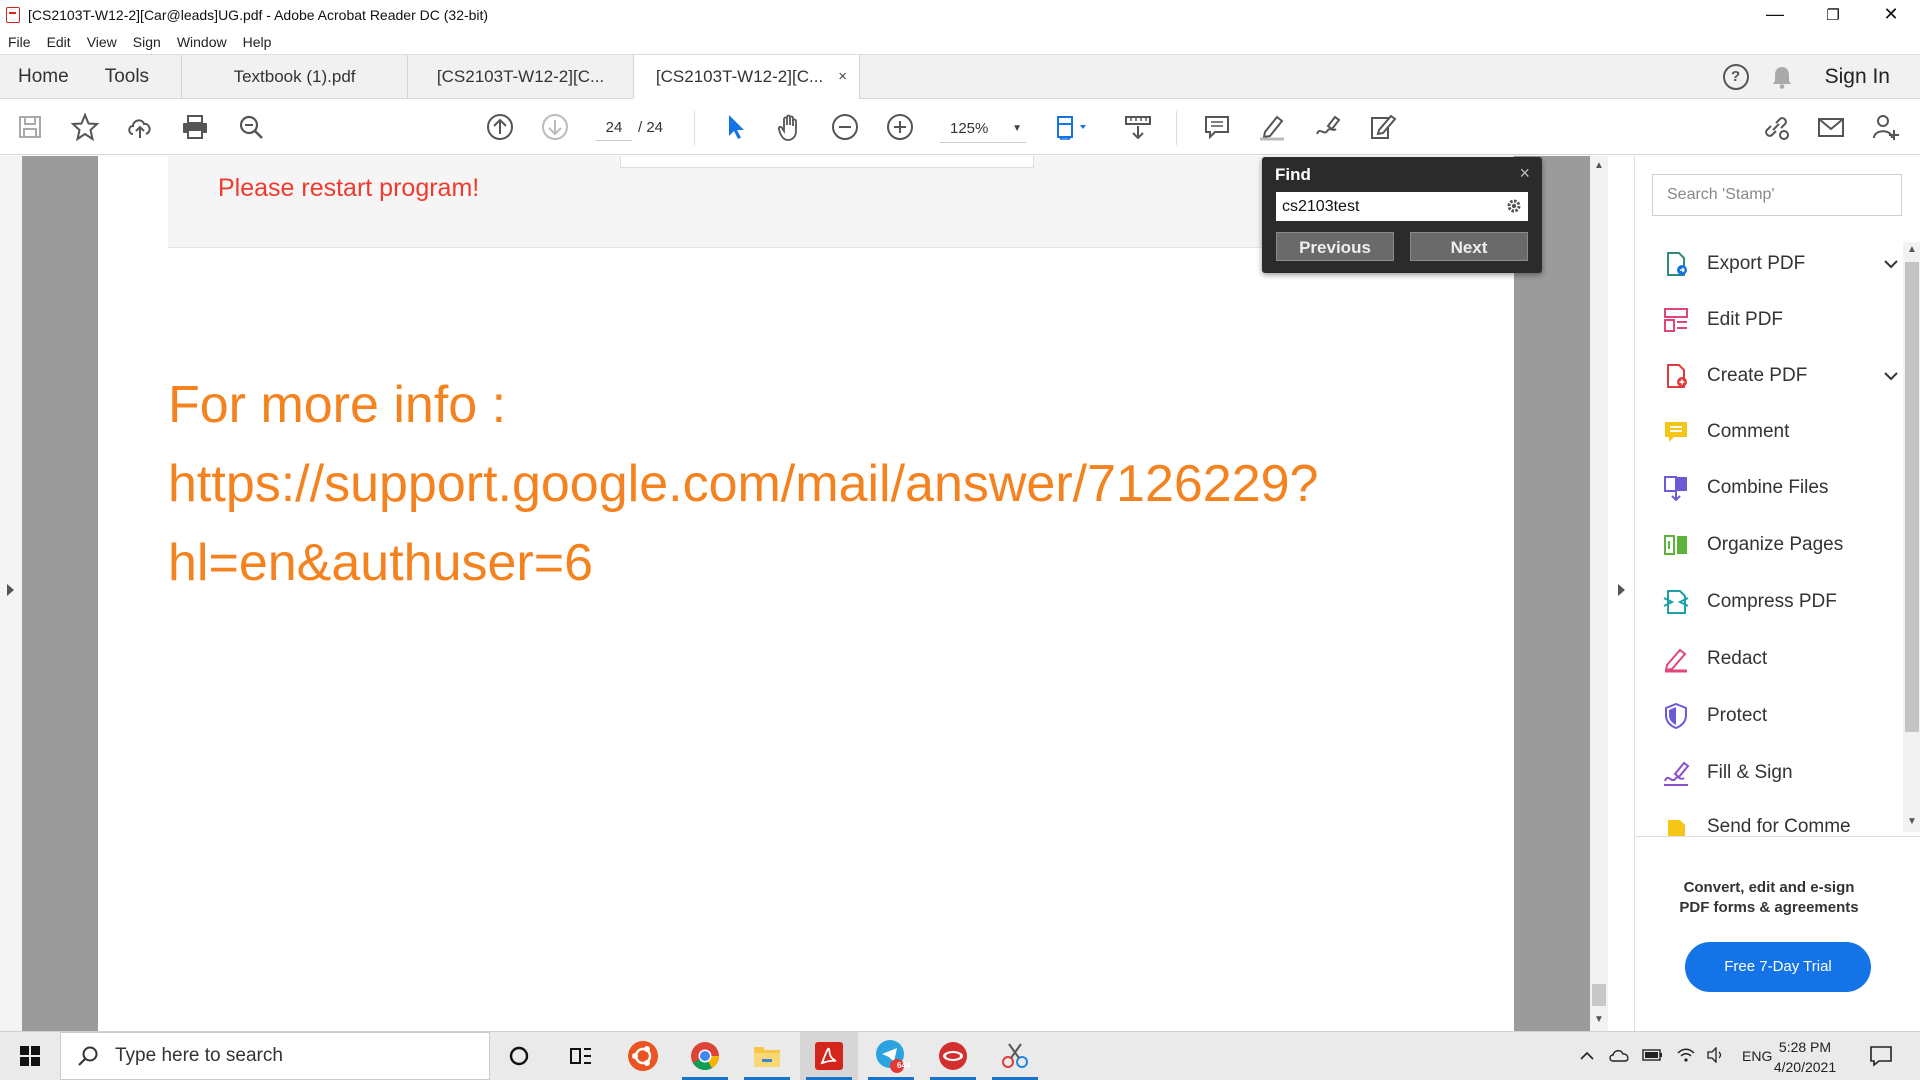  I want to click on zoom-in-icon, so click(900, 127).